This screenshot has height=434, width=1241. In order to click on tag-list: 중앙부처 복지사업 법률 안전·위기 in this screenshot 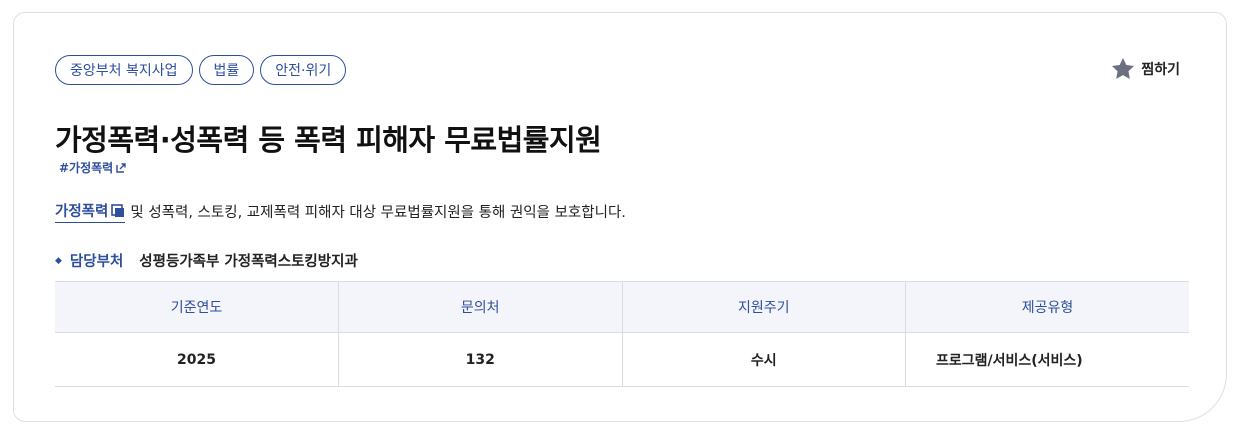, I will do `click(201, 70)`.